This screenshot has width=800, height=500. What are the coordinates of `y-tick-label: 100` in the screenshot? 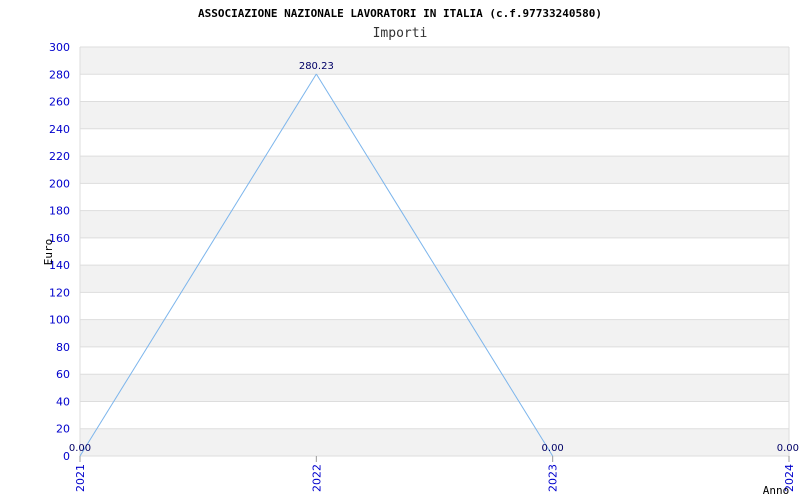 It's located at (59, 320).